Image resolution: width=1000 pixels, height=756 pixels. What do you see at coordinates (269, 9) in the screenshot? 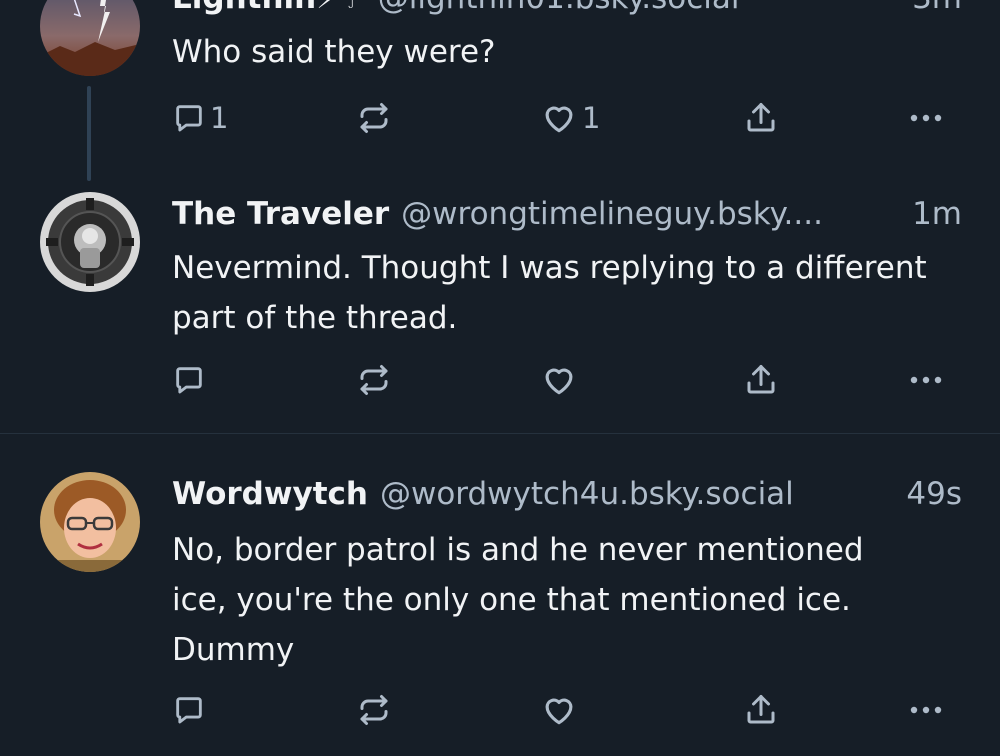
I see `author-name: Lightnin⚡☔` at bounding box center [269, 9].